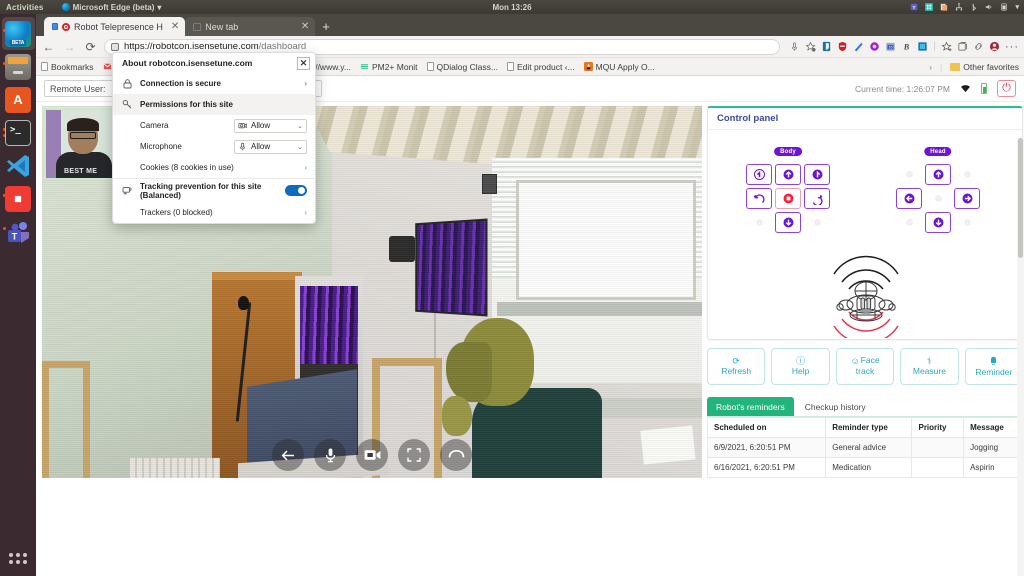 Image resolution: width=1024 pixels, height=576 pixels. I want to click on clock: Mon 13:26, so click(511, 7).